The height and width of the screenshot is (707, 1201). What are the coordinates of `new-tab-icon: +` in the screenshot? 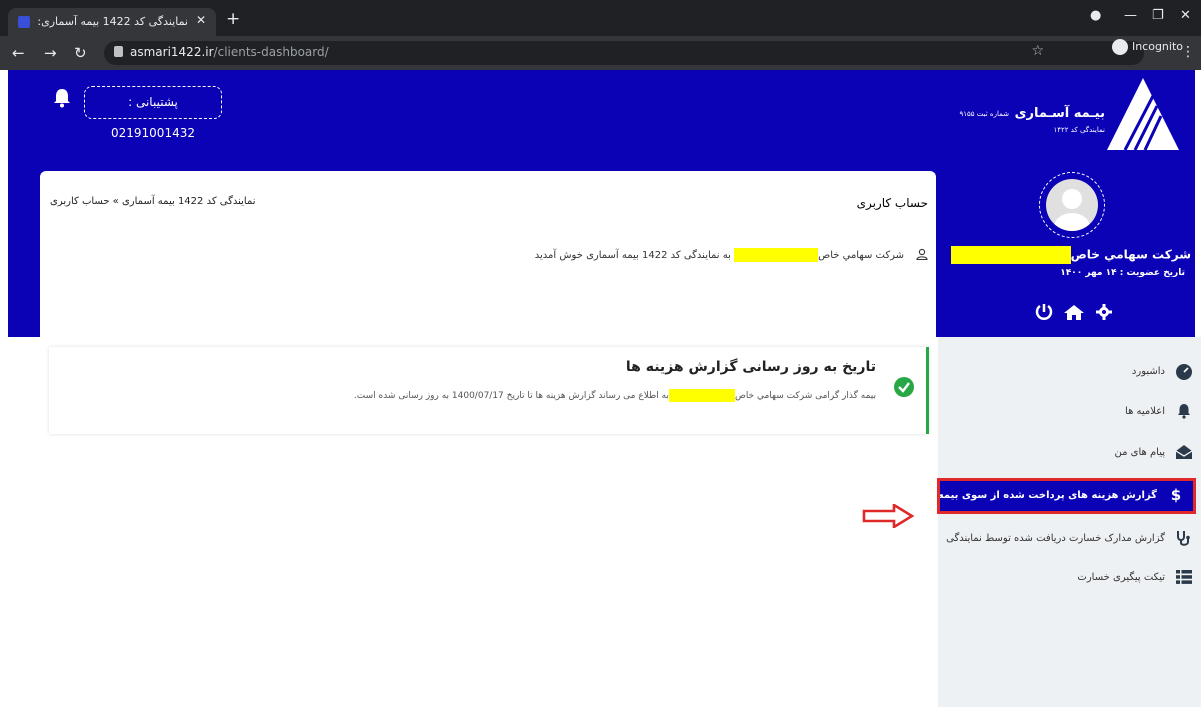 It's located at (233, 19).